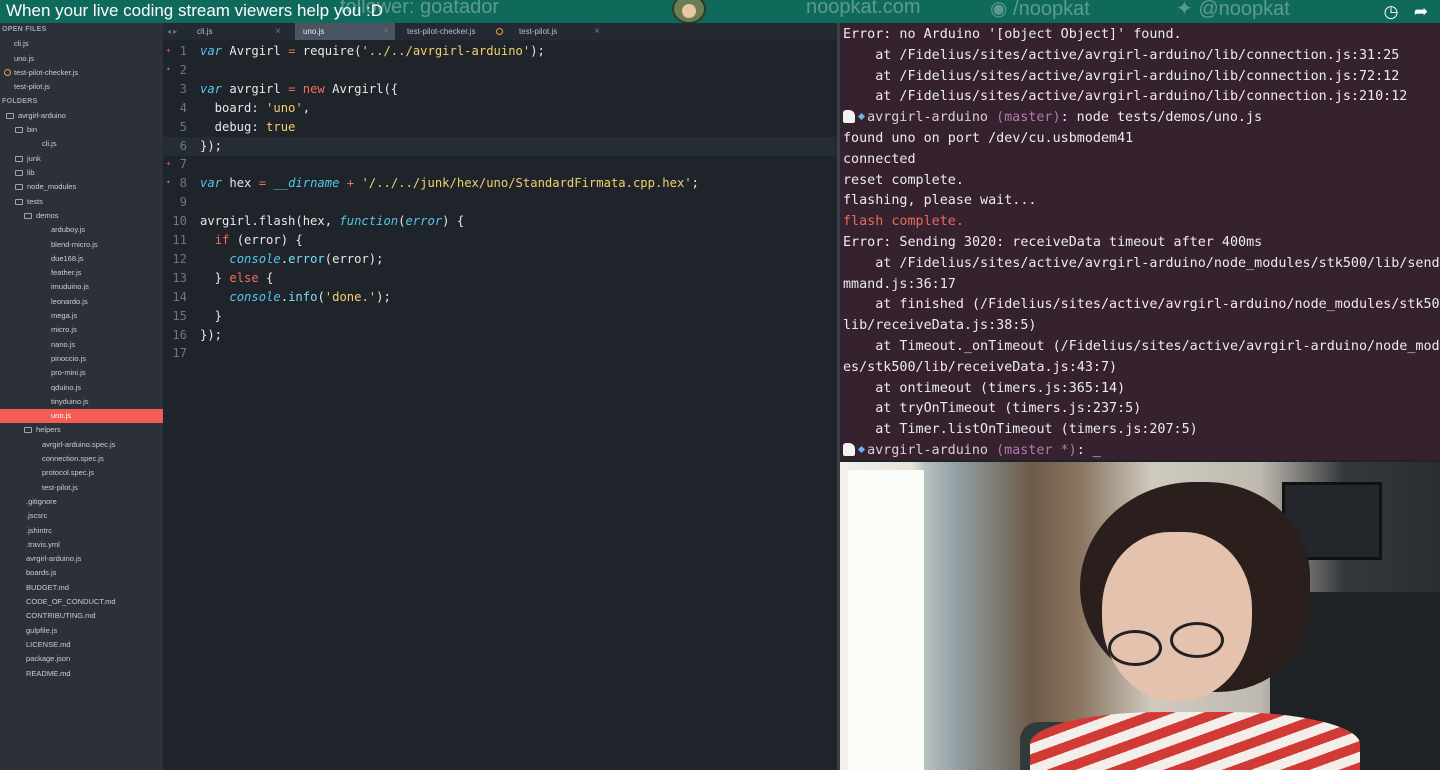  What do you see at coordinates (81, 59) in the screenshot?
I see `open-file-item: uno.js` at bounding box center [81, 59].